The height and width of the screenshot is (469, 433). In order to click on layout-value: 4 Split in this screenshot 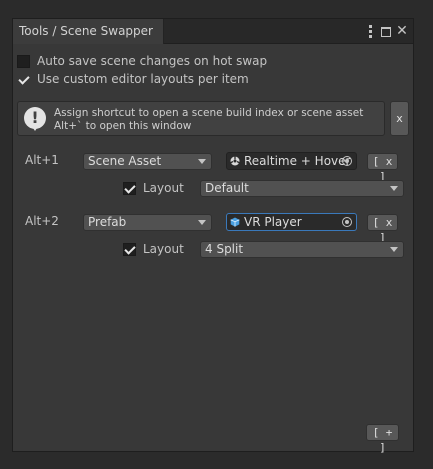, I will do `click(224, 249)`.